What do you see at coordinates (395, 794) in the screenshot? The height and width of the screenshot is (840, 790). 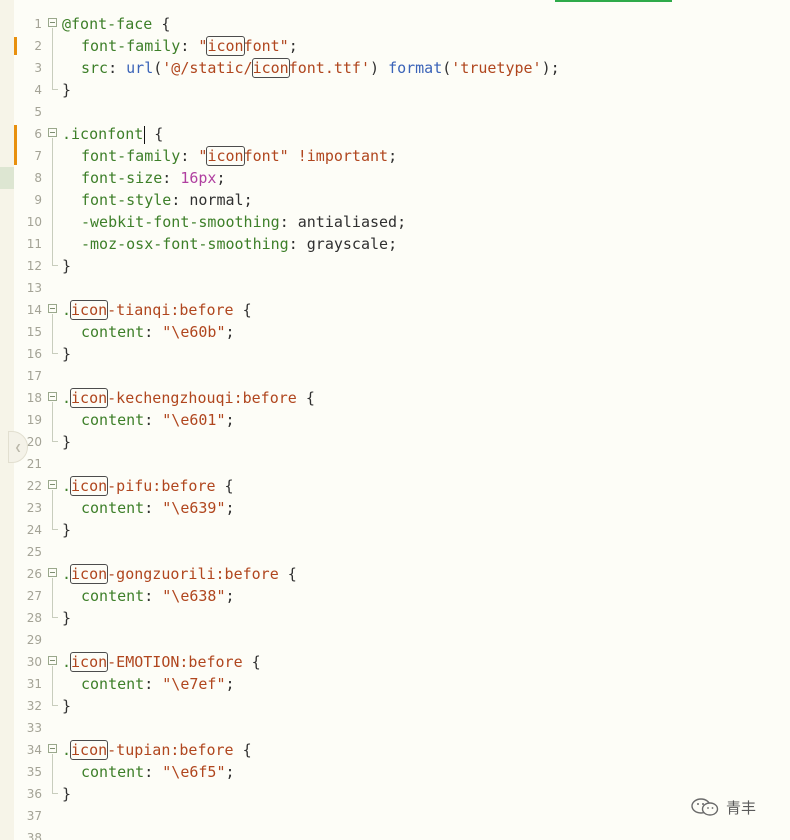 I see `code-line: 36}` at bounding box center [395, 794].